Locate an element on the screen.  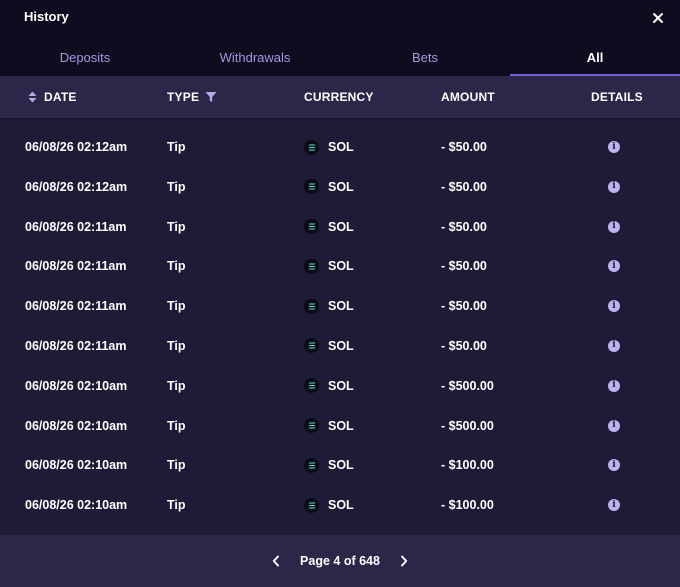
column-type-label: TYPE is located at coordinates (183, 97).